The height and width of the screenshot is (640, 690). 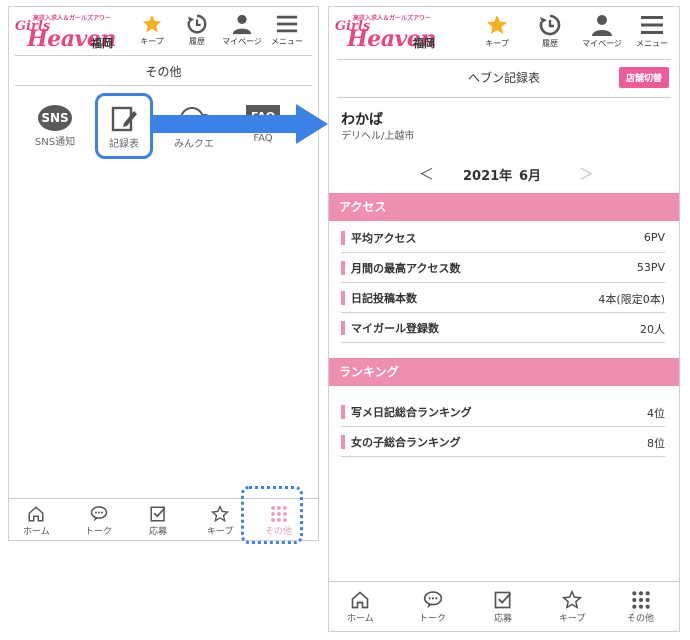 What do you see at coordinates (641, 619) in the screenshot?
I see `tab-other-label: その他` at bounding box center [641, 619].